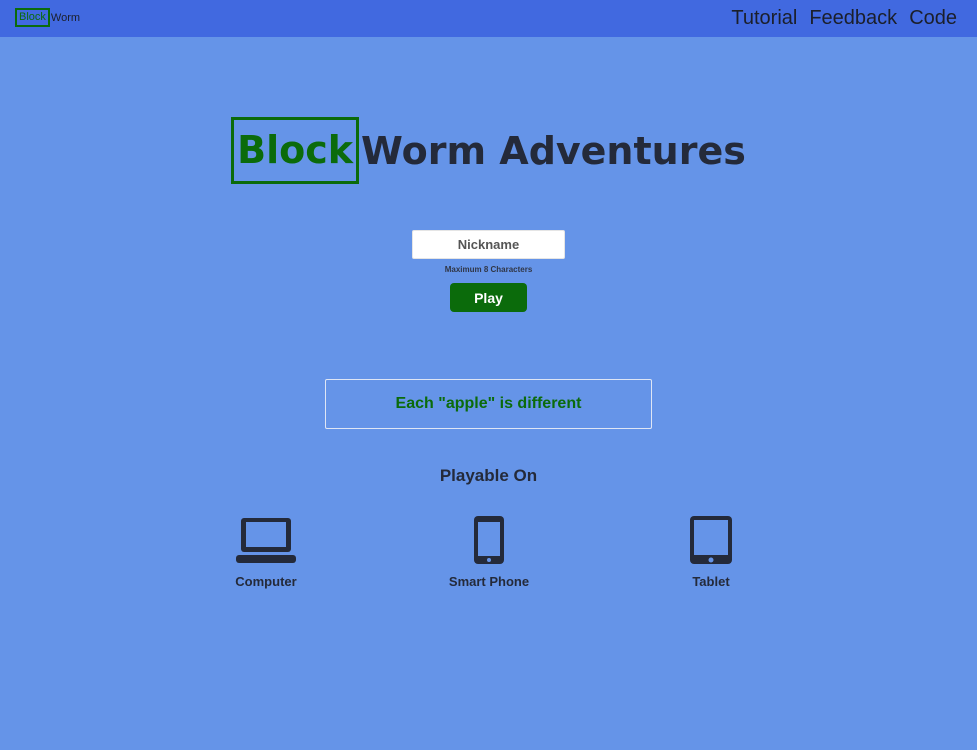  I want to click on nickname-input, so click(488, 244).